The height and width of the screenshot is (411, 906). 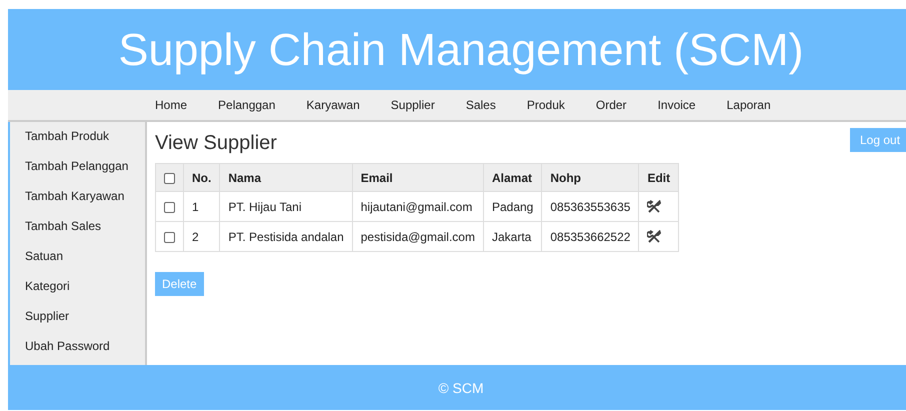 What do you see at coordinates (286, 207) in the screenshot?
I see `table-cell: PT. Hijau Tani` at bounding box center [286, 207].